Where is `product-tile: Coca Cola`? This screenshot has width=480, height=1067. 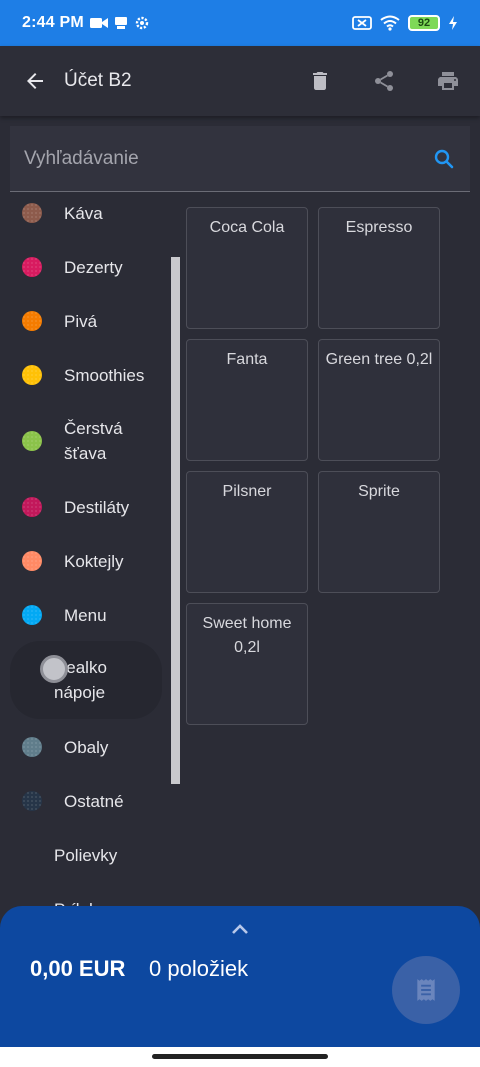 product-tile: Coca Cola is located at coordinates (247, 268).